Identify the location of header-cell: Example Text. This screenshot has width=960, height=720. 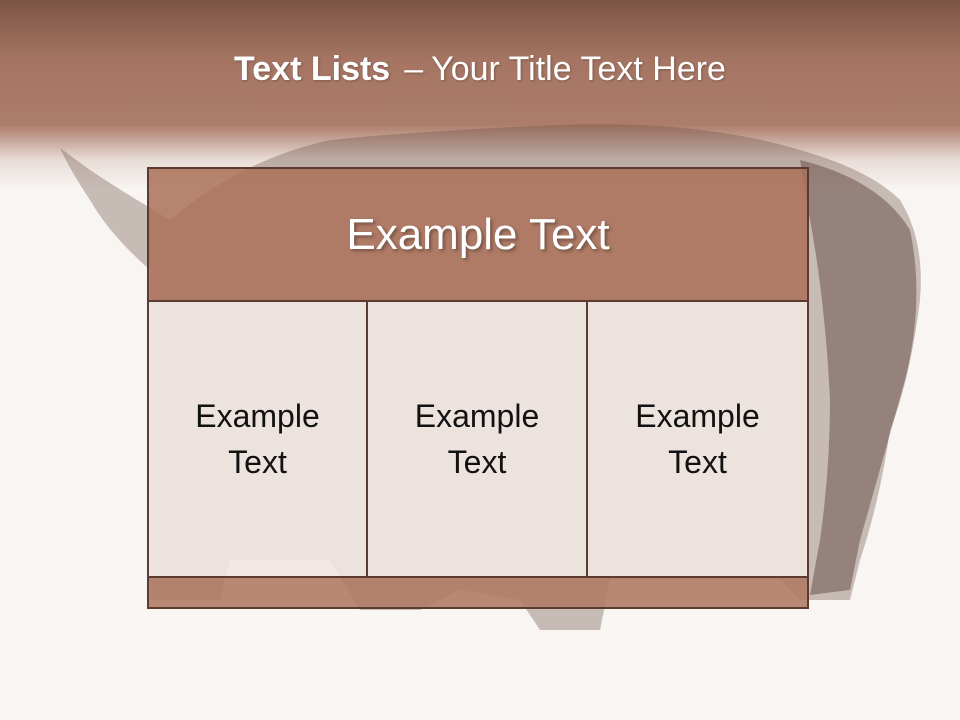
(478, 235).